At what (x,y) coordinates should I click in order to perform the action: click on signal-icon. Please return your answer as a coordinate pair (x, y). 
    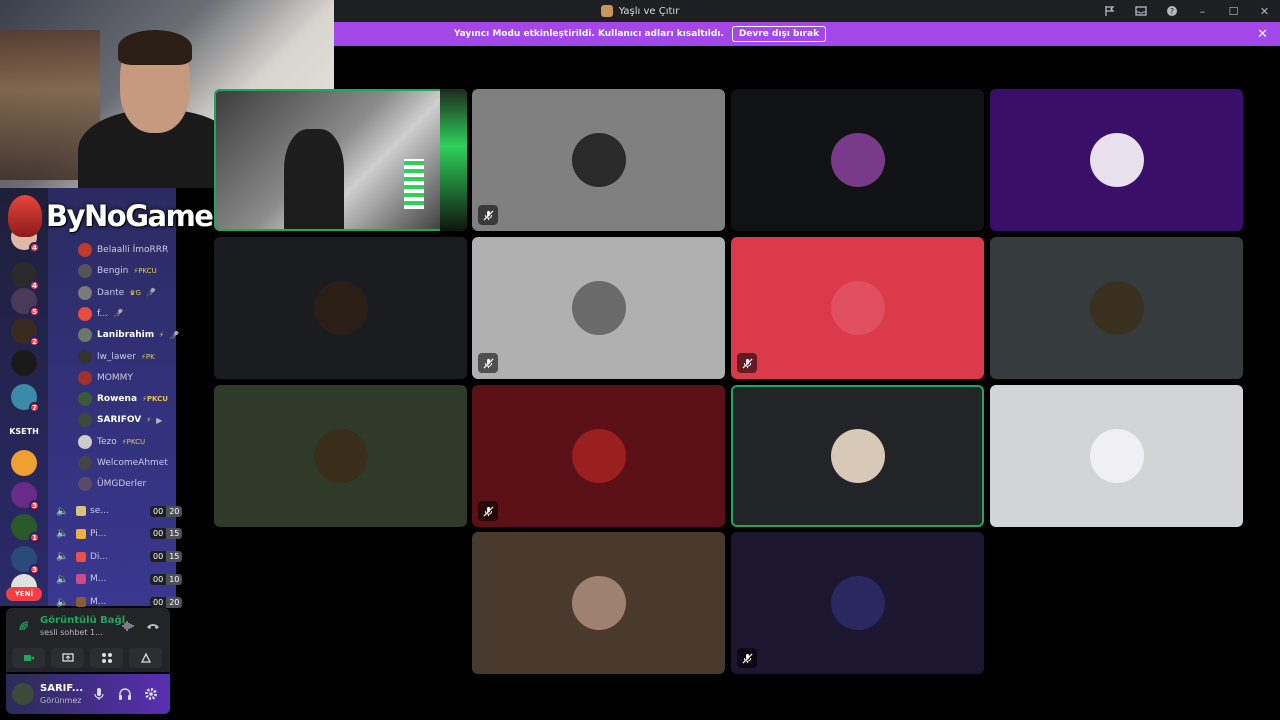
    Looking at the image, I should click on (24, 626).